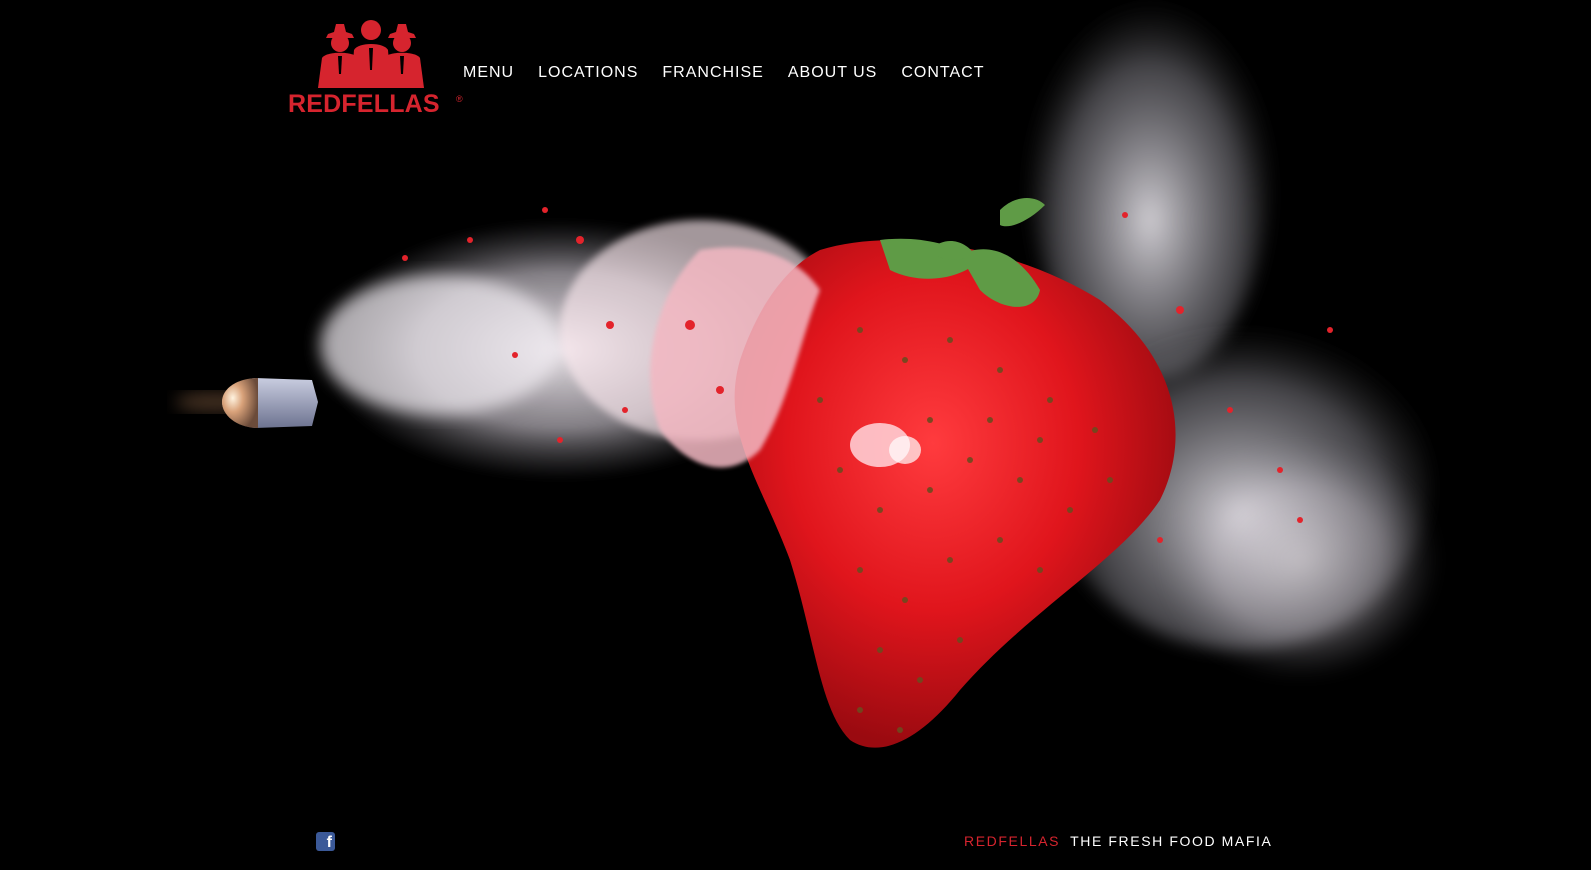 The width and height of the screenshot is (1591, 870). I want to click on footer-tagline: REDFELLAS THE FRESH FOOD MAFIA, so click(1118, 841).